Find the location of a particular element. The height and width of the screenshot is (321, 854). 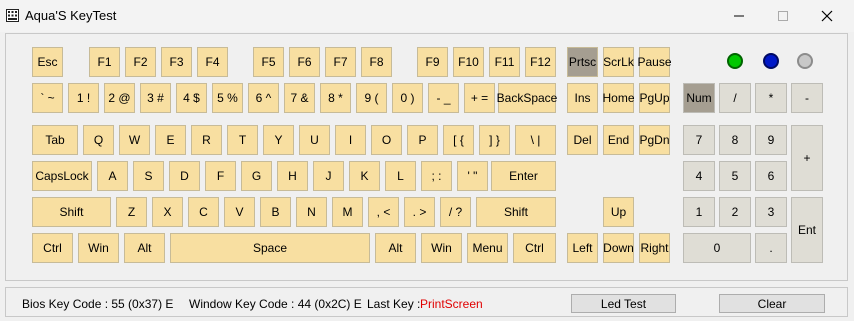

key-comma: , < is located at coordinates (383, 212).